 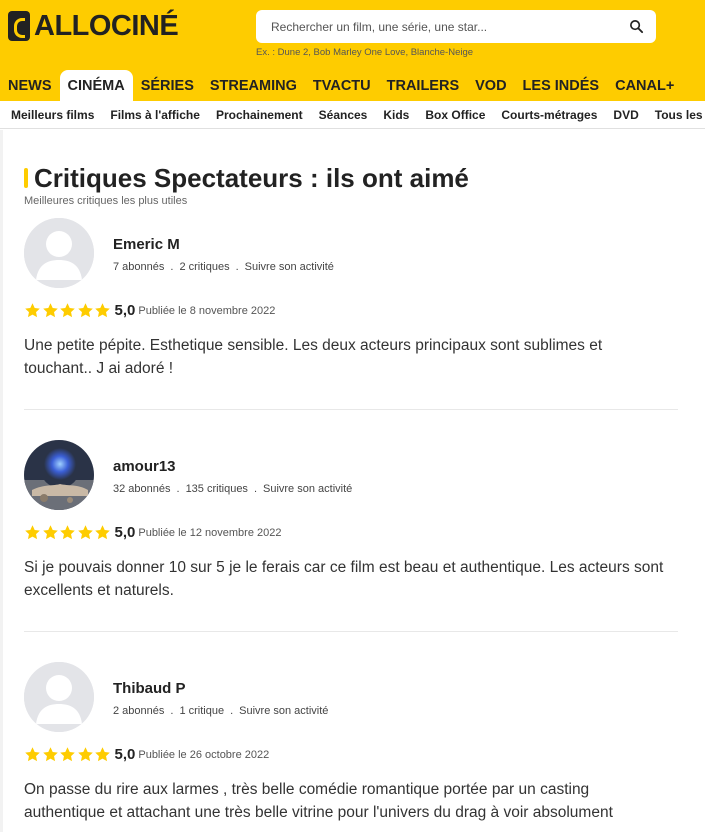 I want to click on sub-nav-seances: Séances, so click(x=343, y=115).